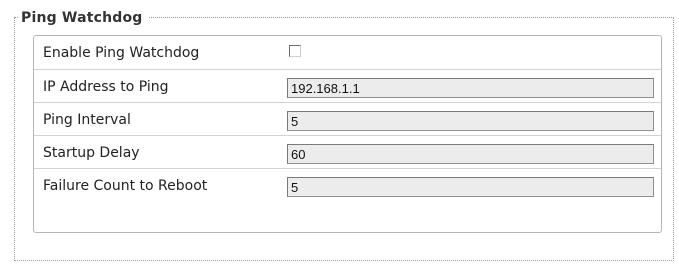 This screenshot has height=266, width=679. Describe the element at coordinates (125, 186) in the screenshot. I see `failure-count-label: Failure Count to Reboot` at that location.